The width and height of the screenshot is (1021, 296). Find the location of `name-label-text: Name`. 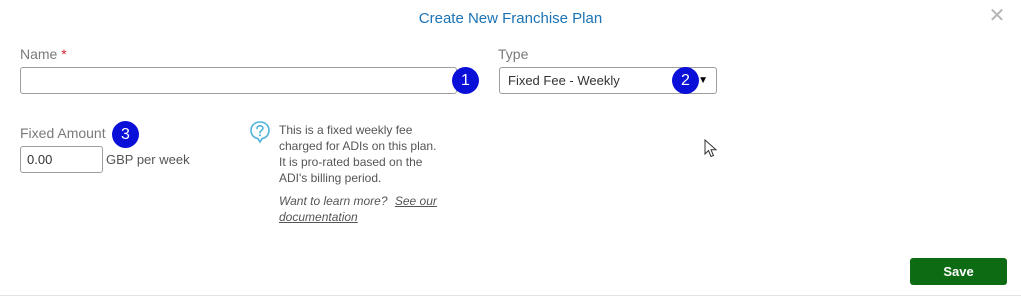

name-label-text: Name is located at coordinates (39, 54).